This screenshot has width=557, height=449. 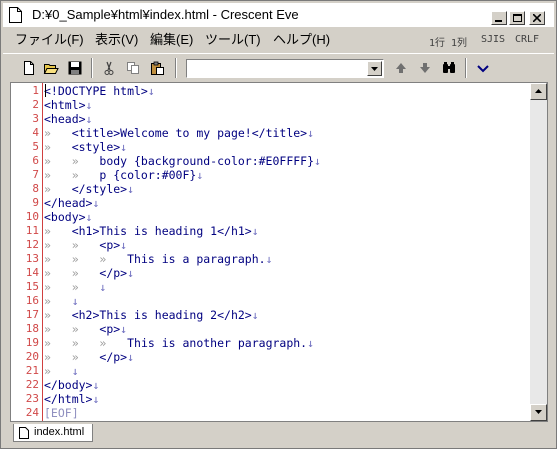 I want to click on cut-icon, so click(x=109, y=68).